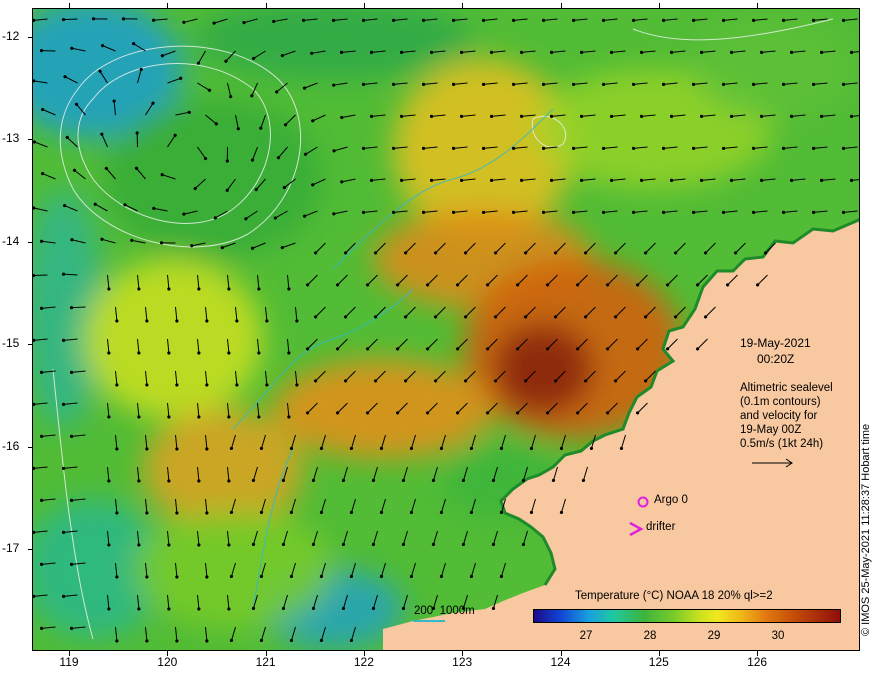 The height and width of the screenshot is (680, 880). I want to click on y-tick-label: -16, so click(11, 445).